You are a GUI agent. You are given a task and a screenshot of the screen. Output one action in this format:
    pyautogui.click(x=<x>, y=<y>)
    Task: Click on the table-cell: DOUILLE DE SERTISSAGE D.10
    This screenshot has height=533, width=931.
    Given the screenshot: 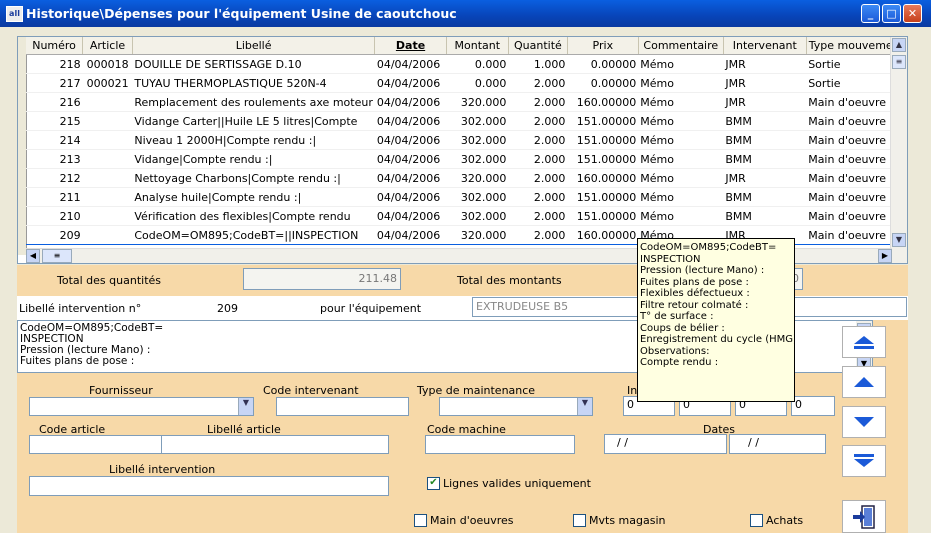 What is the action you would take?
    pyautogui.click(x=253, y=64)
    